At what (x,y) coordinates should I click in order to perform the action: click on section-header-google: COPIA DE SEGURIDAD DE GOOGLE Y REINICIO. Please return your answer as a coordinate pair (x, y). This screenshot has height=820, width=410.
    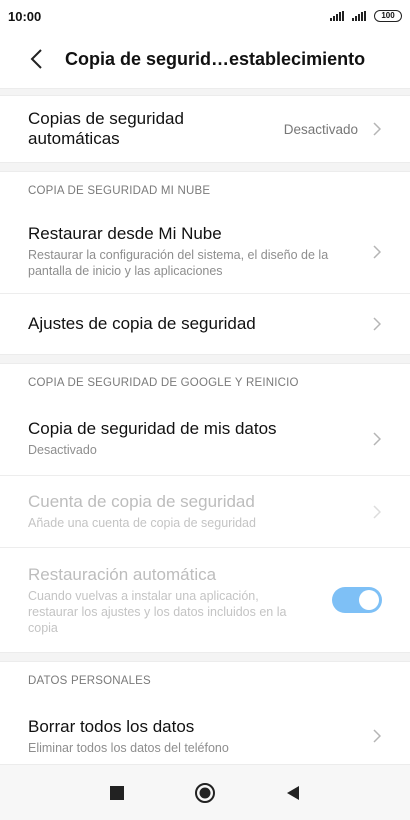
    Looking at the image, I should click on (163, 383).